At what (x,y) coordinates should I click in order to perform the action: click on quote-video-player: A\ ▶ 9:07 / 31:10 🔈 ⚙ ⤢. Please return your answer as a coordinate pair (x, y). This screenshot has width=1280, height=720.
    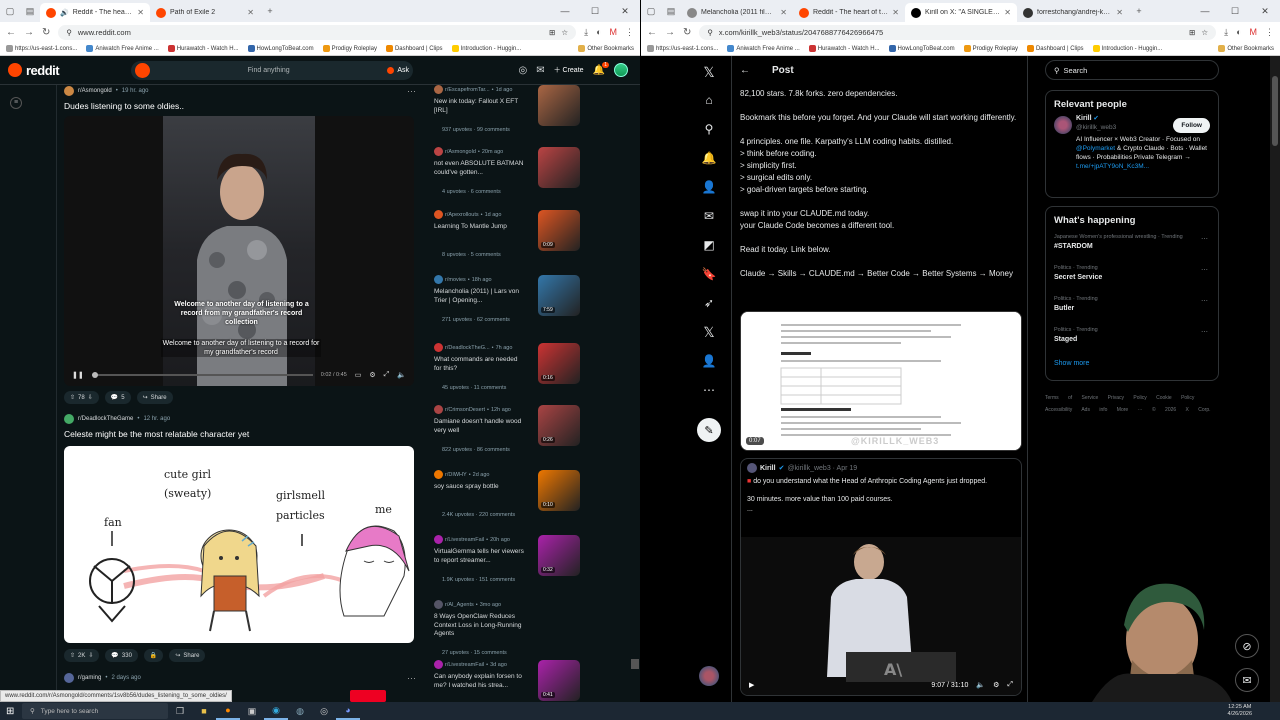
    Looking at the image, I should click on (881, 616).